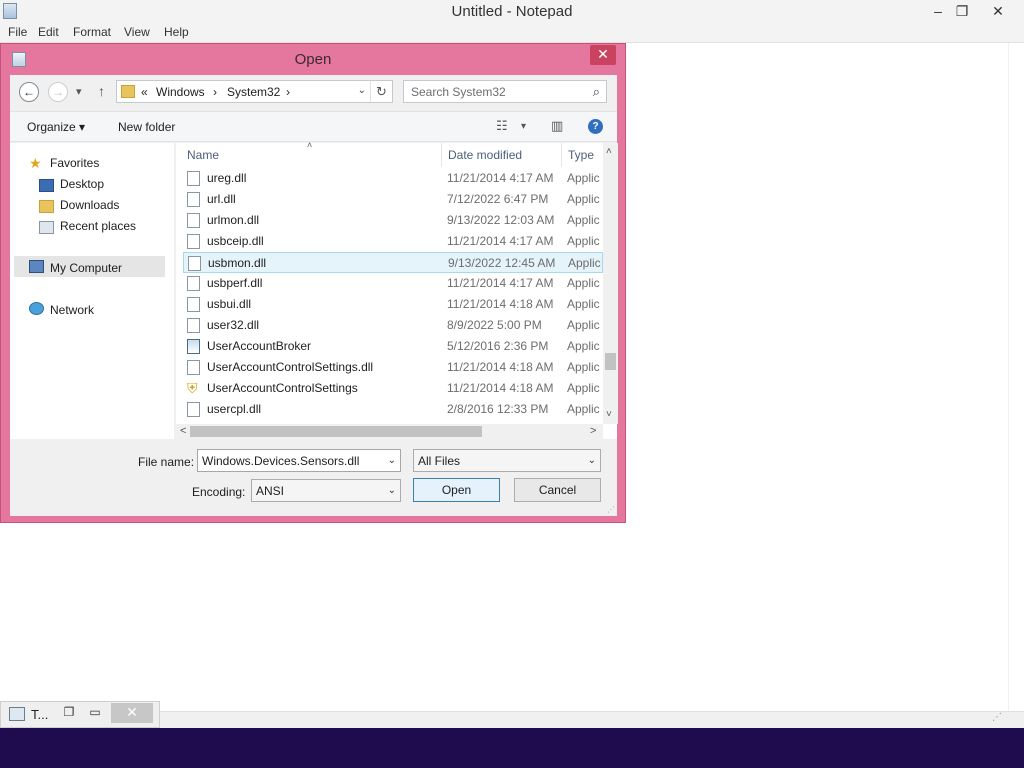 This screenshot has height=768, width=1024. Describe the element at coordinates (98, 226) in the screenshot. I see `nav-recent-places: Recent places` at that location.